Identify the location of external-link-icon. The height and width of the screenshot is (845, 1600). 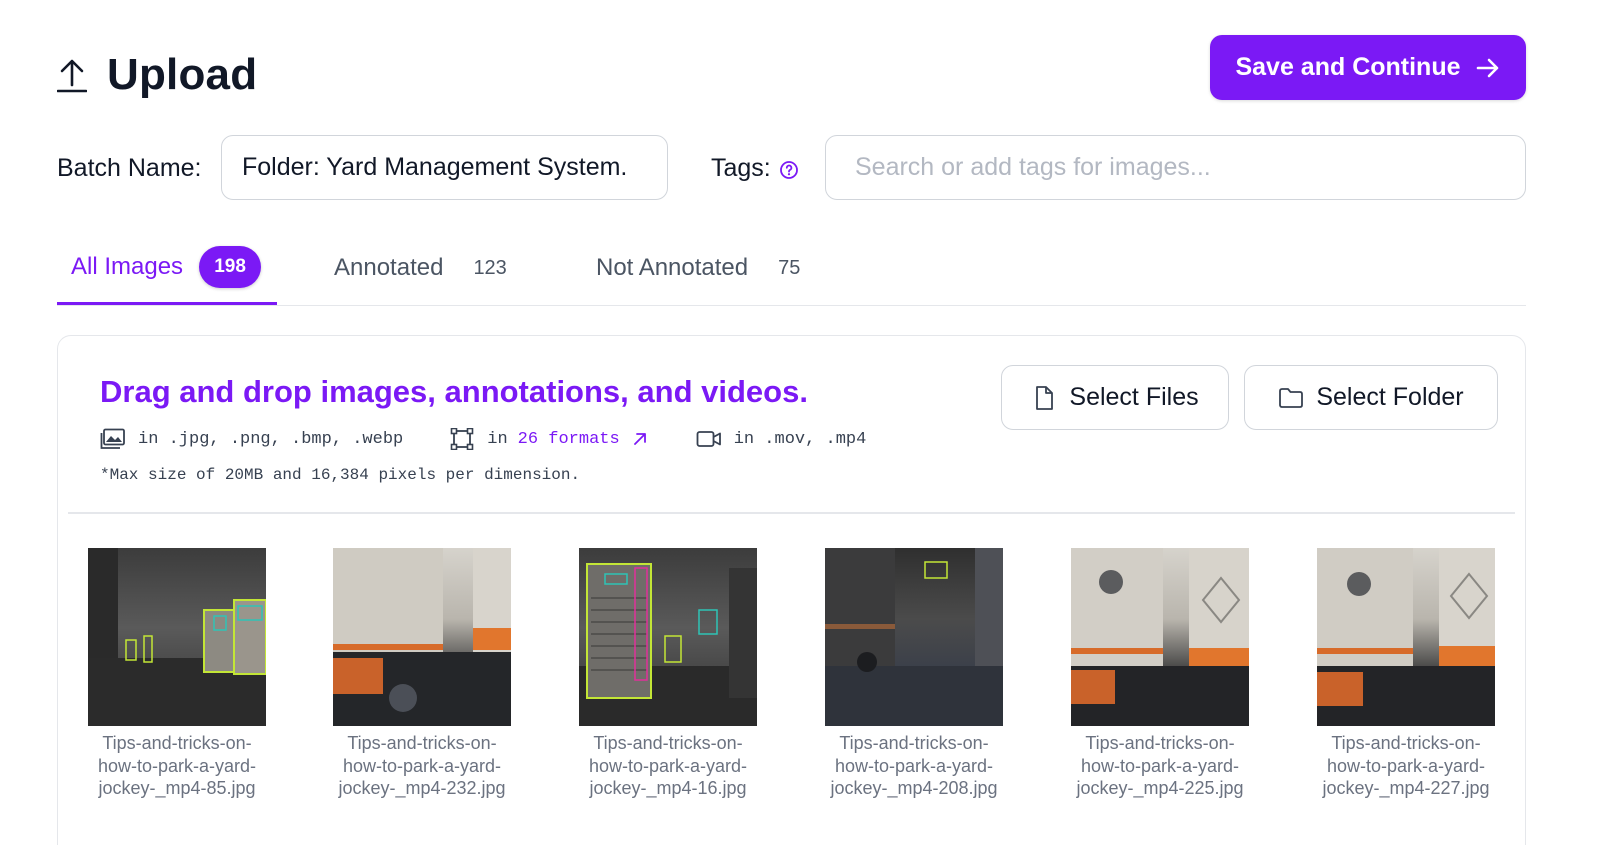
(640, 439).